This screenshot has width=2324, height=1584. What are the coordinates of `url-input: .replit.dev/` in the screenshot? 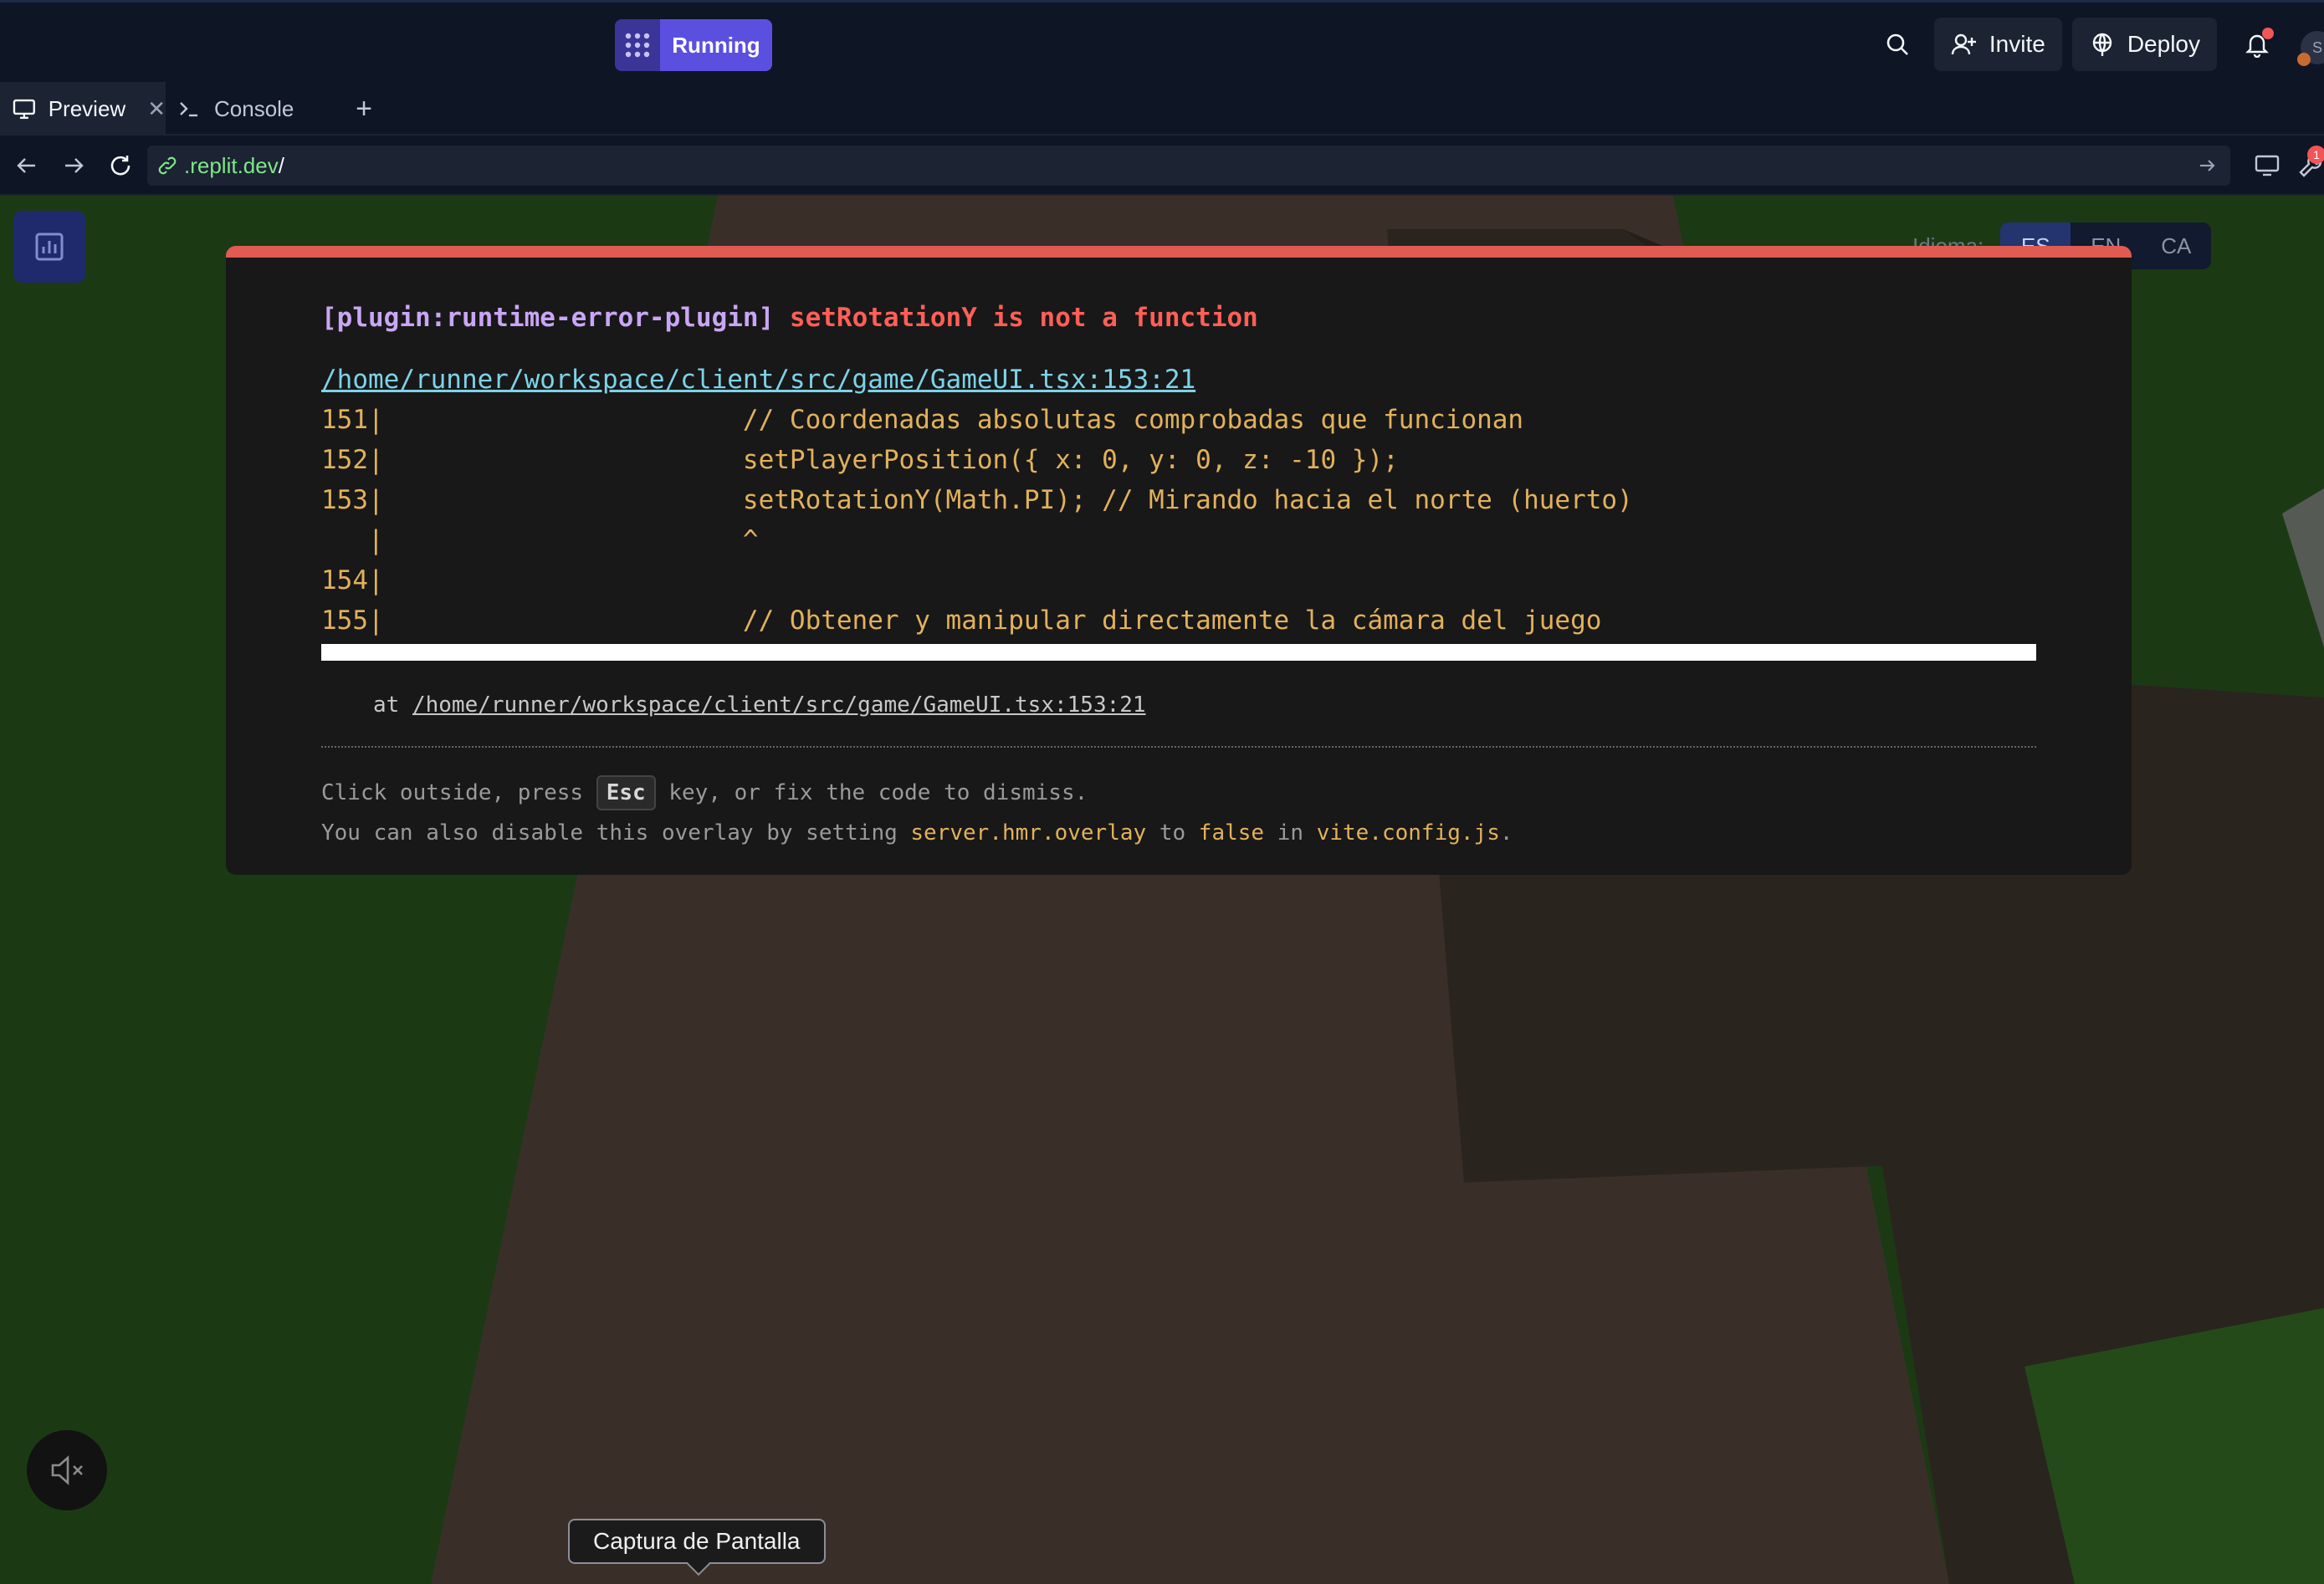 It's located at (1188, 166).